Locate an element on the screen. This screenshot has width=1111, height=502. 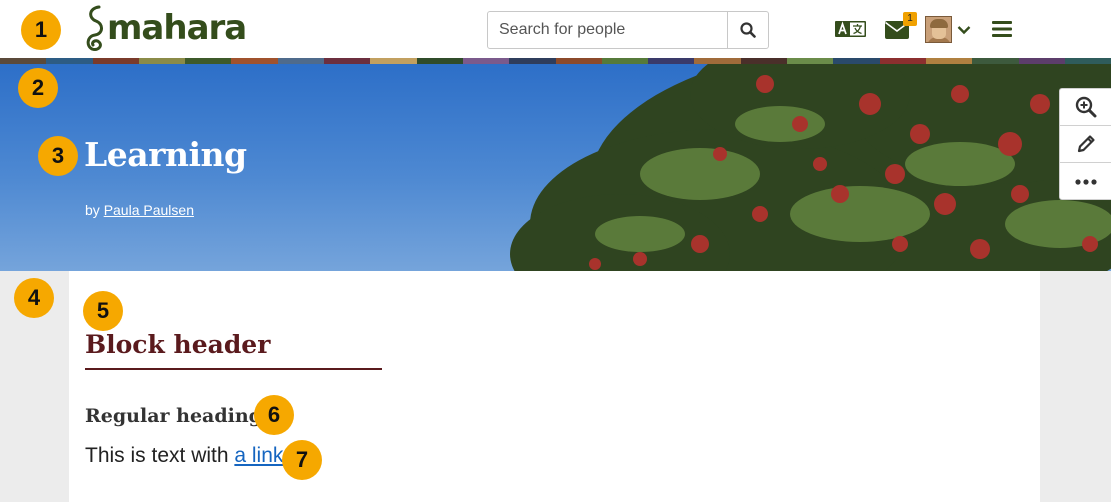
body-text-start: This is text with is located at coordinates (160, 455).